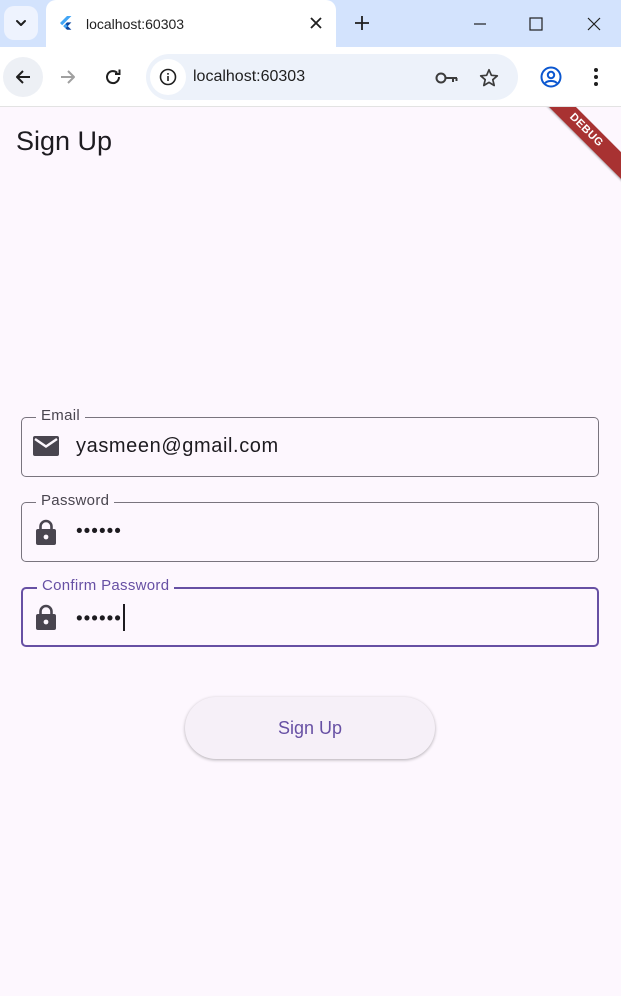 The image size is (621, 996). I want to click on email-field: Email yasmeen@gmail.com, so click(310, 442).